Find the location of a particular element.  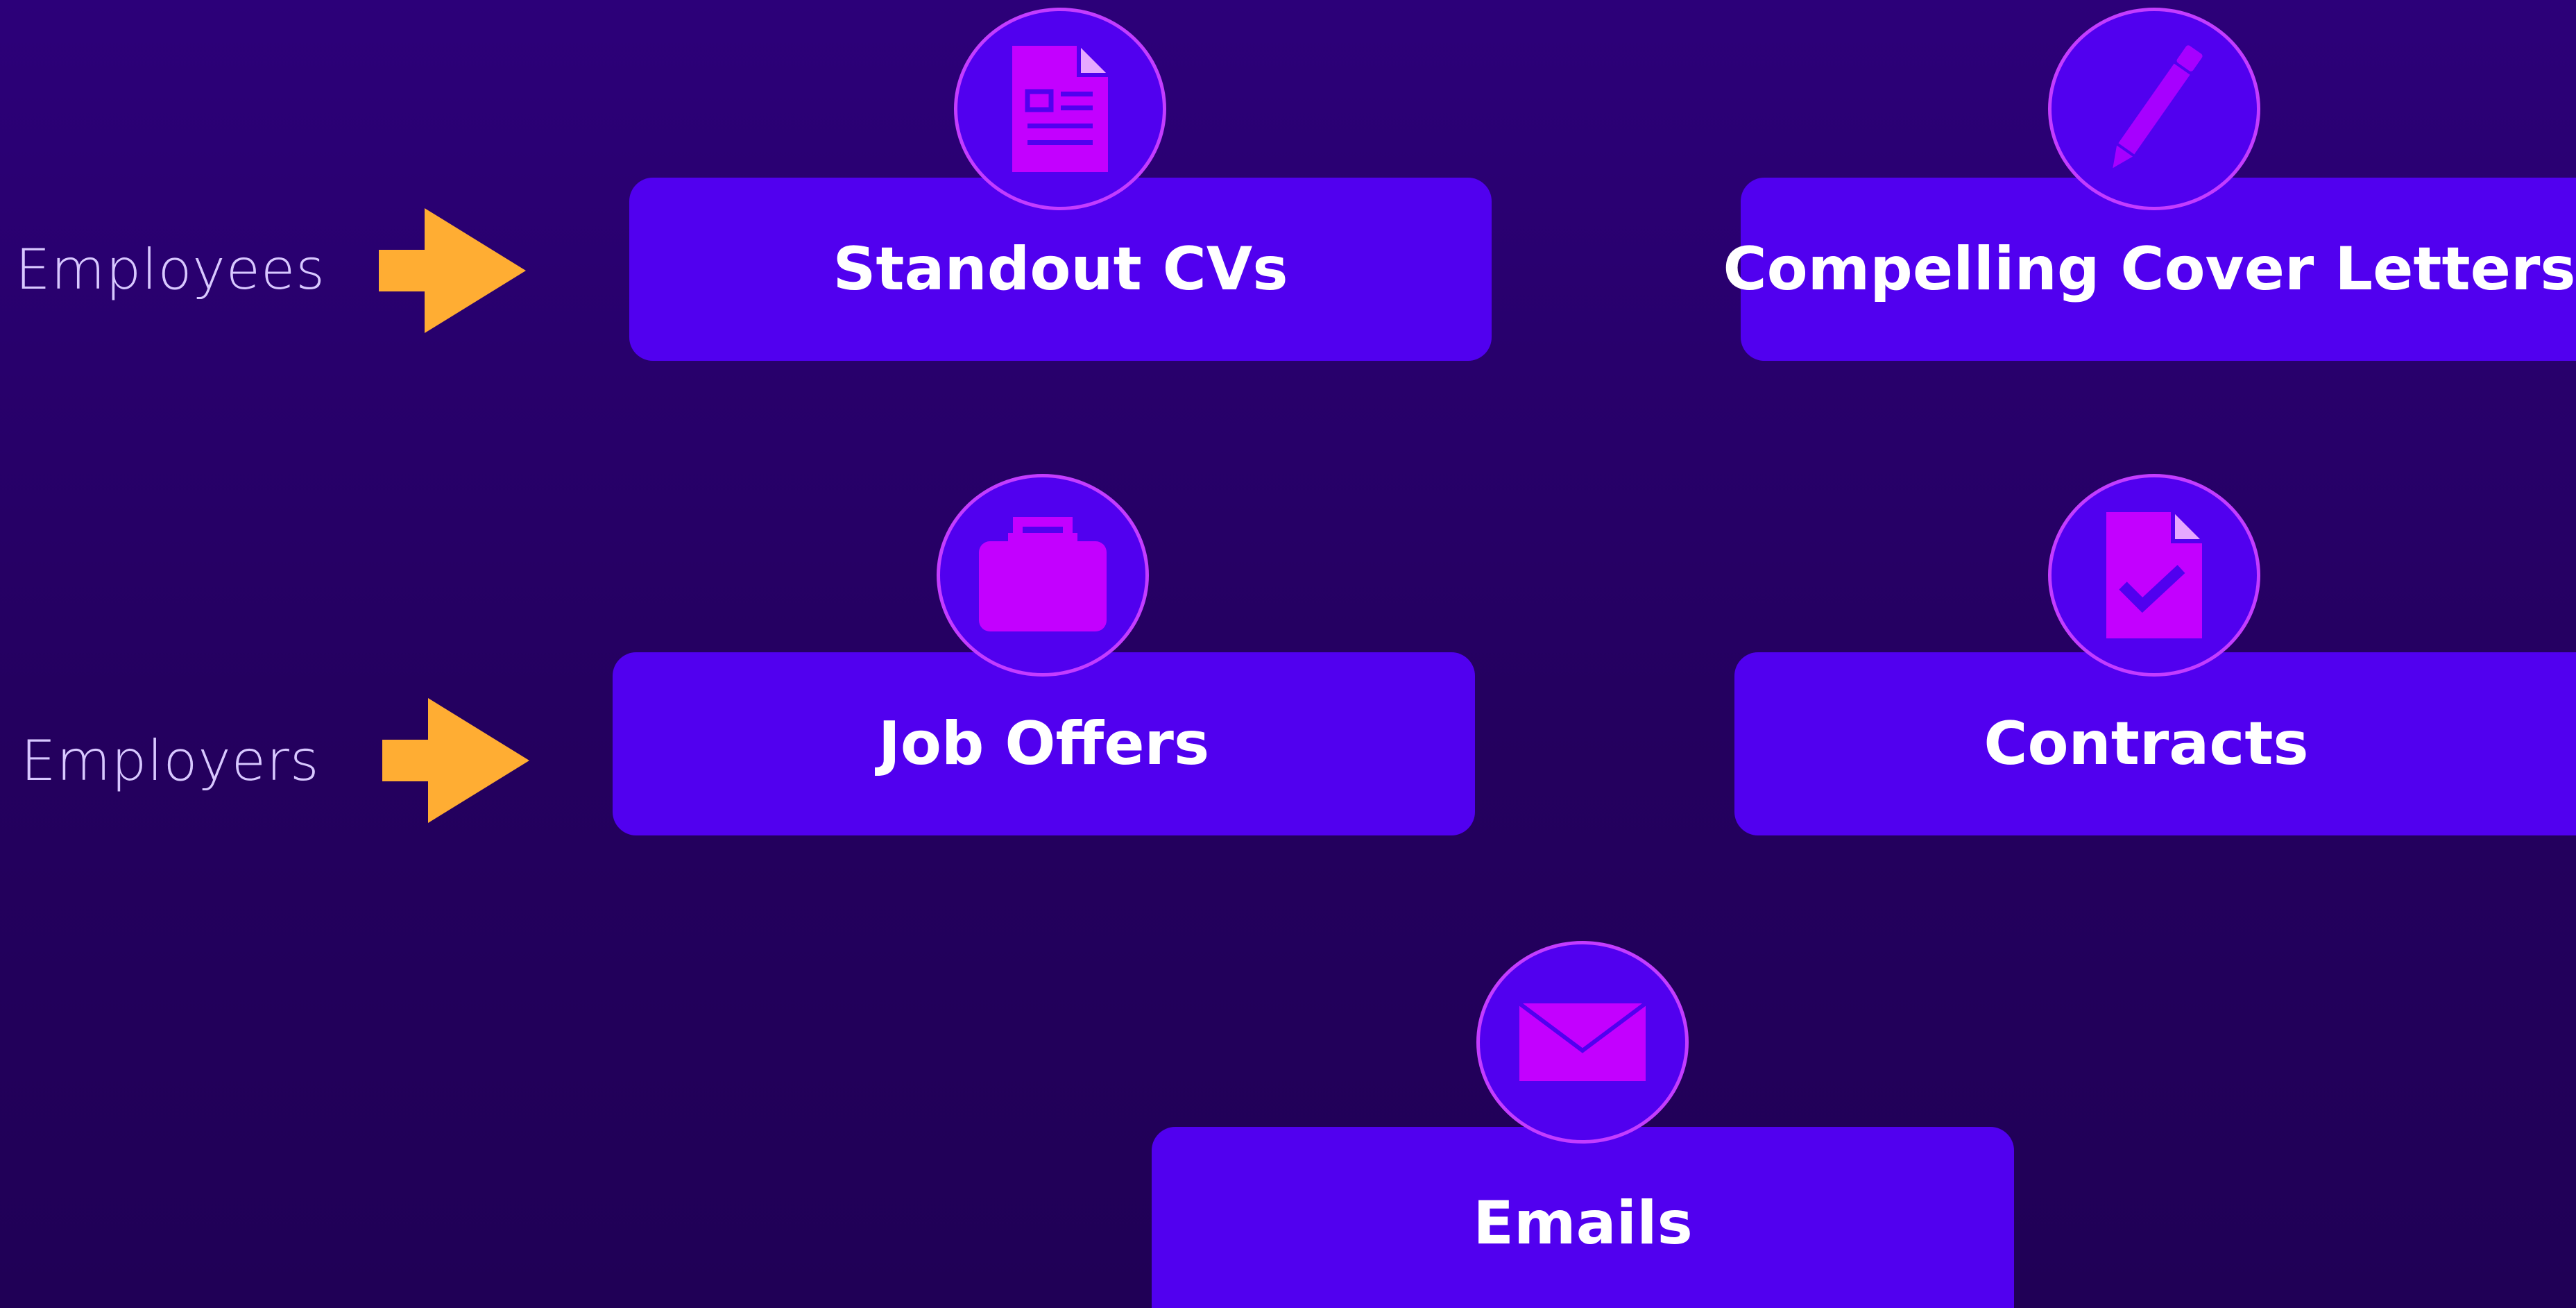

employers-label: Employers is located at coordinates (170, 761).